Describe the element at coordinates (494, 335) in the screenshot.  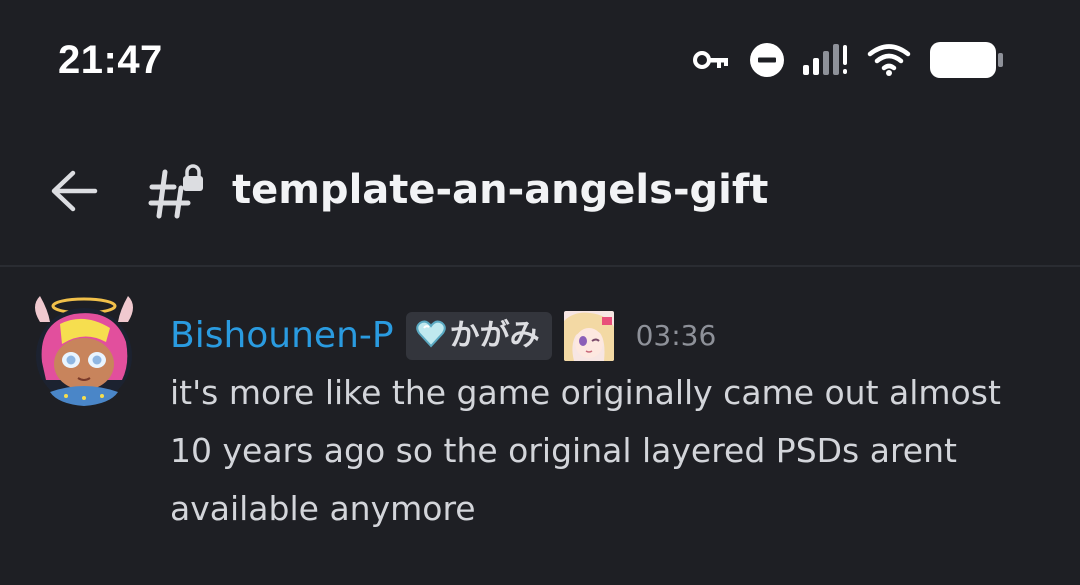
I see `server-tag-text: かがみ` at that location.